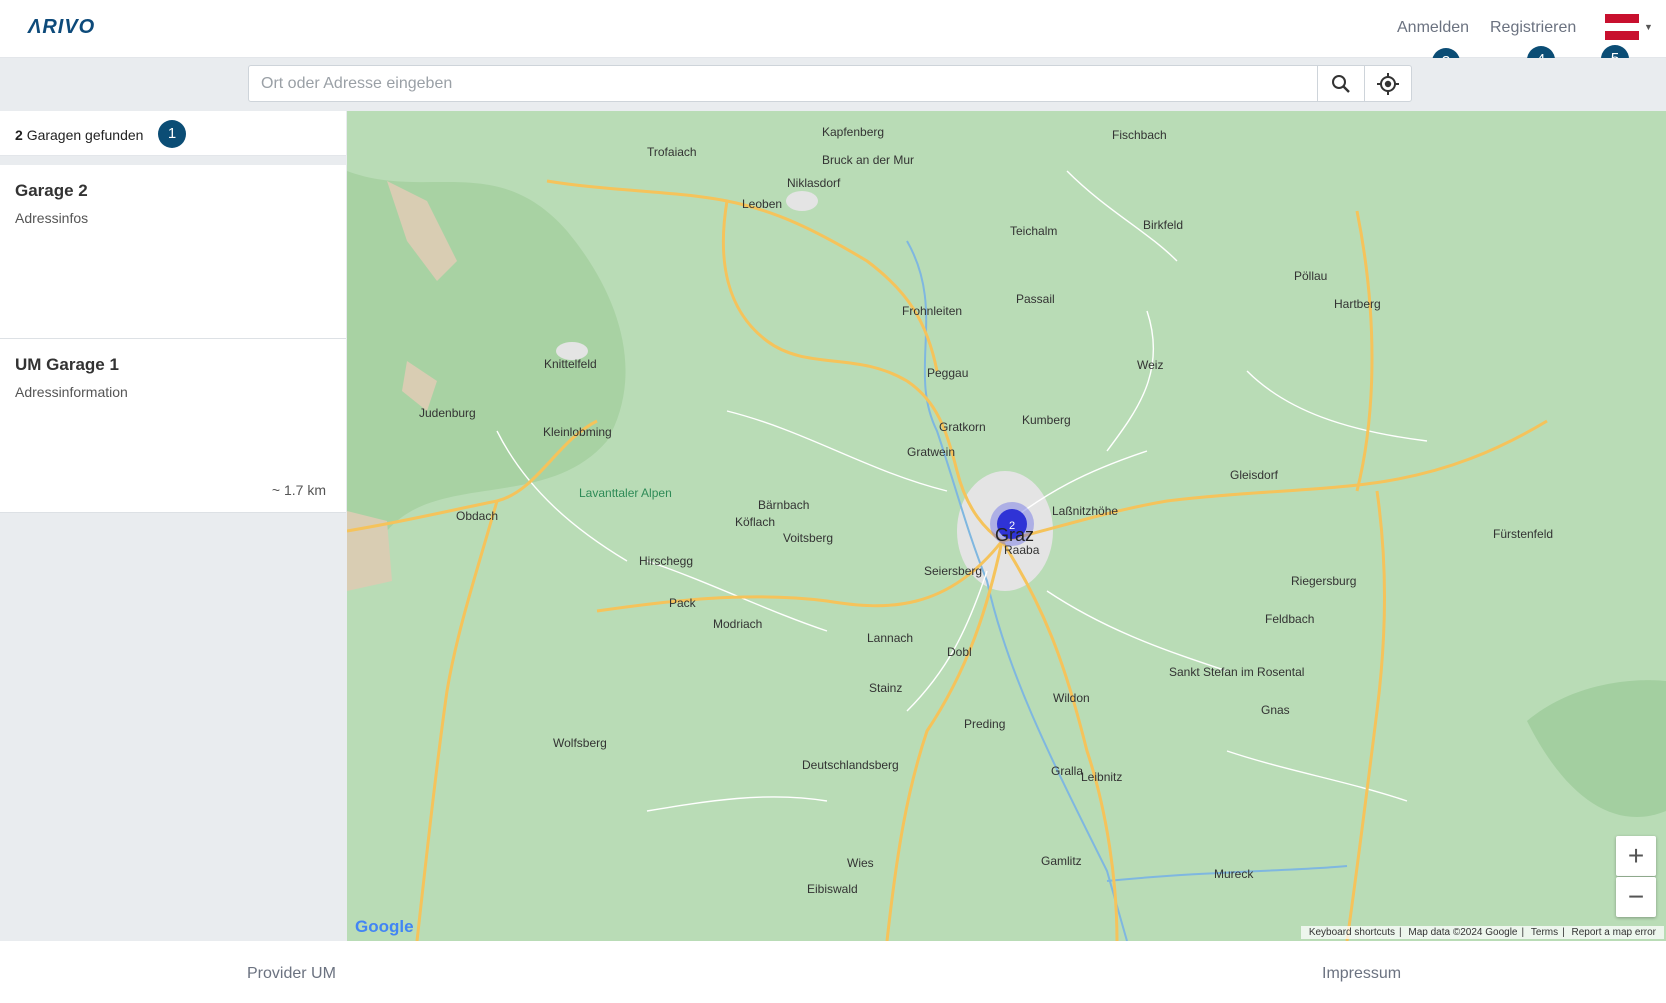 The height and width of the screenshot is (1003, 1666). Describe the element at coordinates (953, 571) in the screenshot. I see `place-label: Seiersberg` at that location.